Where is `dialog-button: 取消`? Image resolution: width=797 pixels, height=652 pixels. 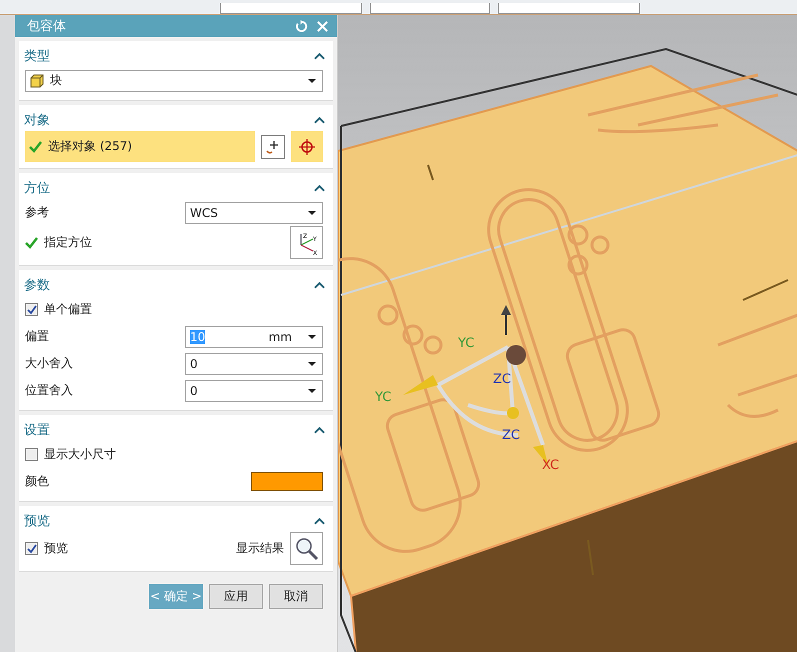 dialog-button: 取消 is located at coordinates (296, 596).